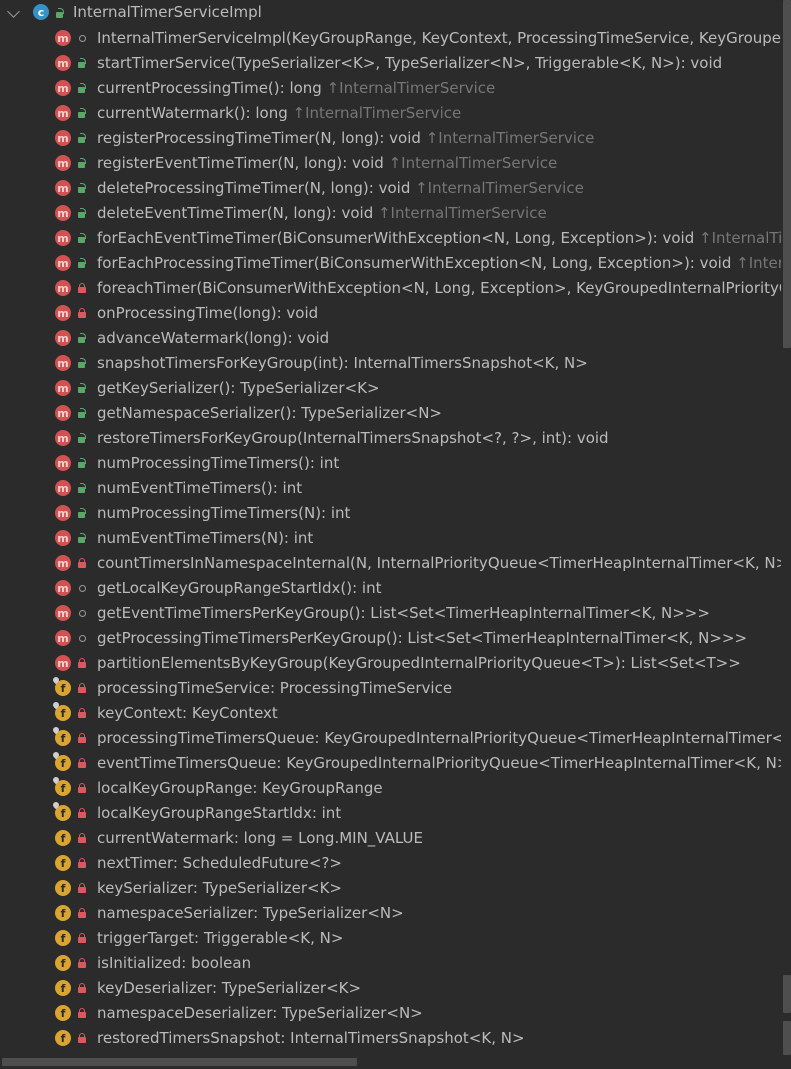  What do you see at coordinates (787, 1038) in the screenshot?
I see `scrollbar-thumb-end` at bounding box center [787, 1038].